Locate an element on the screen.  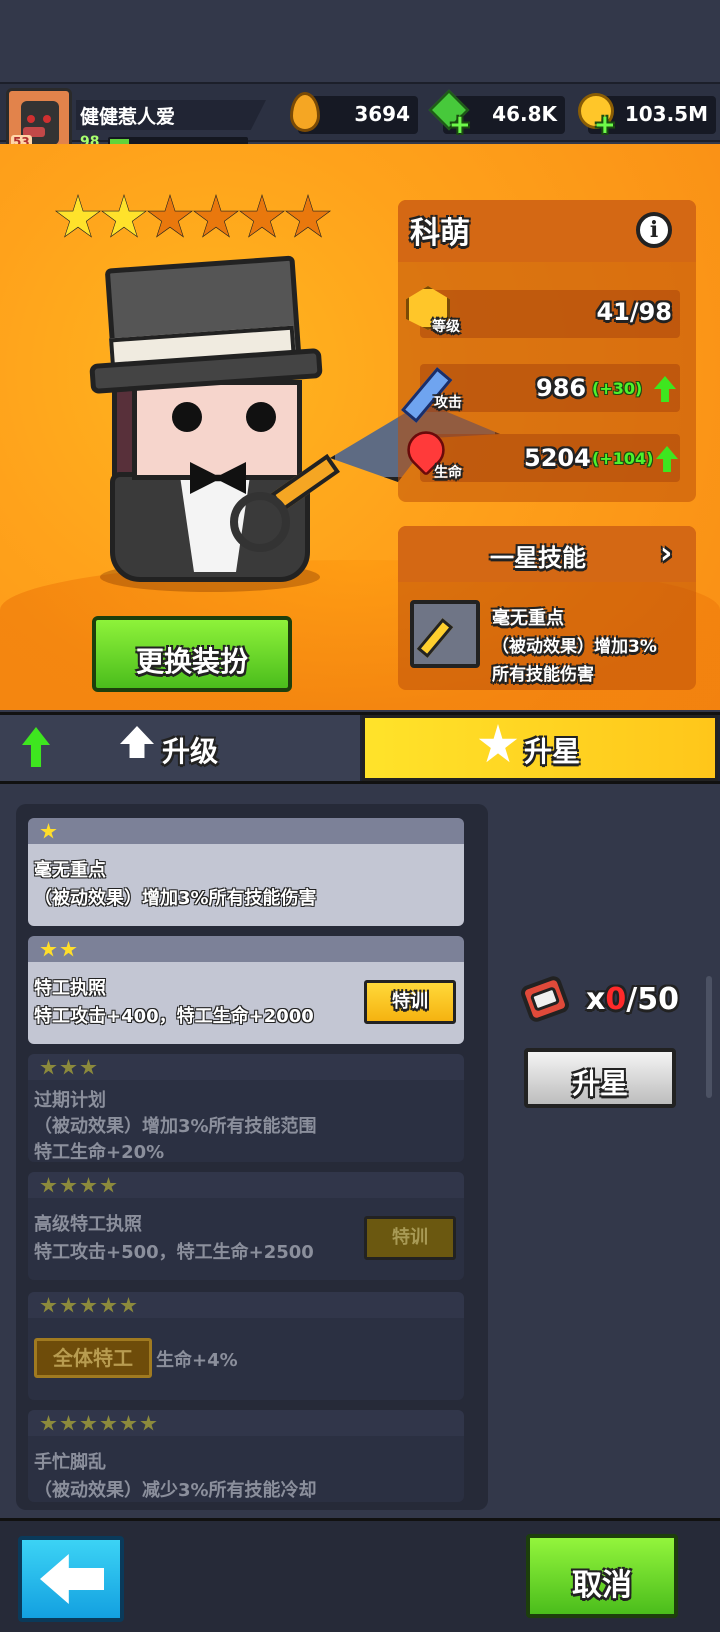
stat-row-level: 等级 41/98 is located at coordinates (543, 312).